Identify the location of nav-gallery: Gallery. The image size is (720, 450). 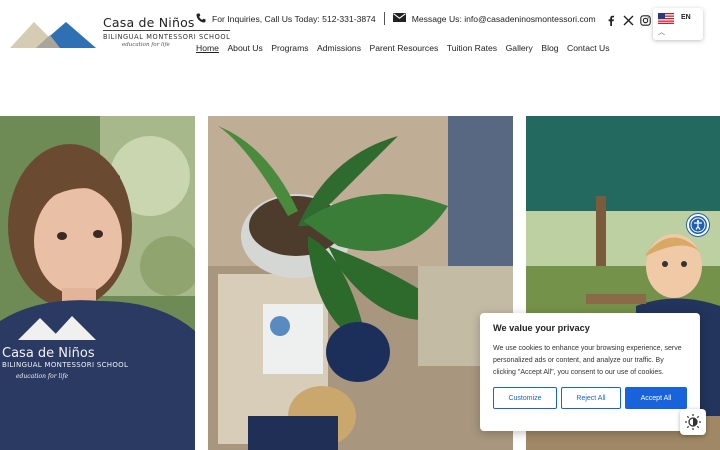
(519, 48).